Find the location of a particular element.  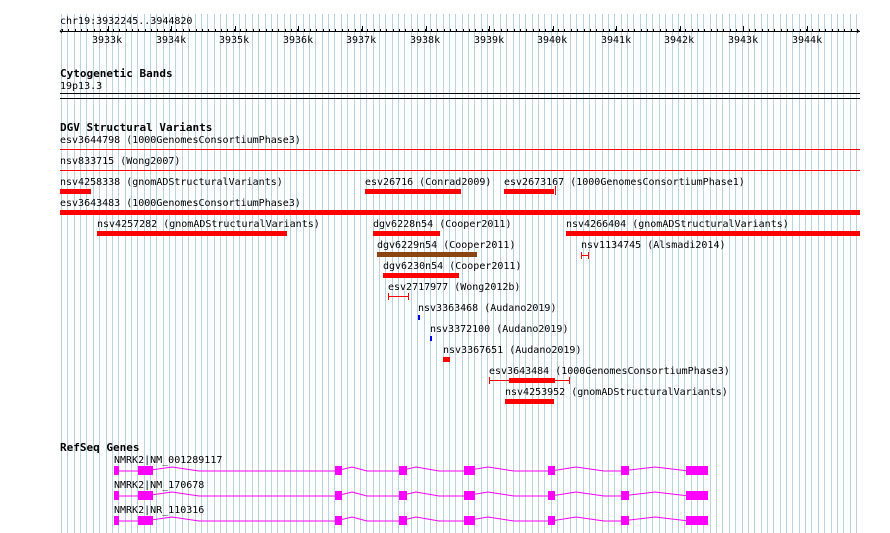

sv-feature-label: nsv4266404 (gnomADStructuralVariants) is located at coordinates (677, 224).